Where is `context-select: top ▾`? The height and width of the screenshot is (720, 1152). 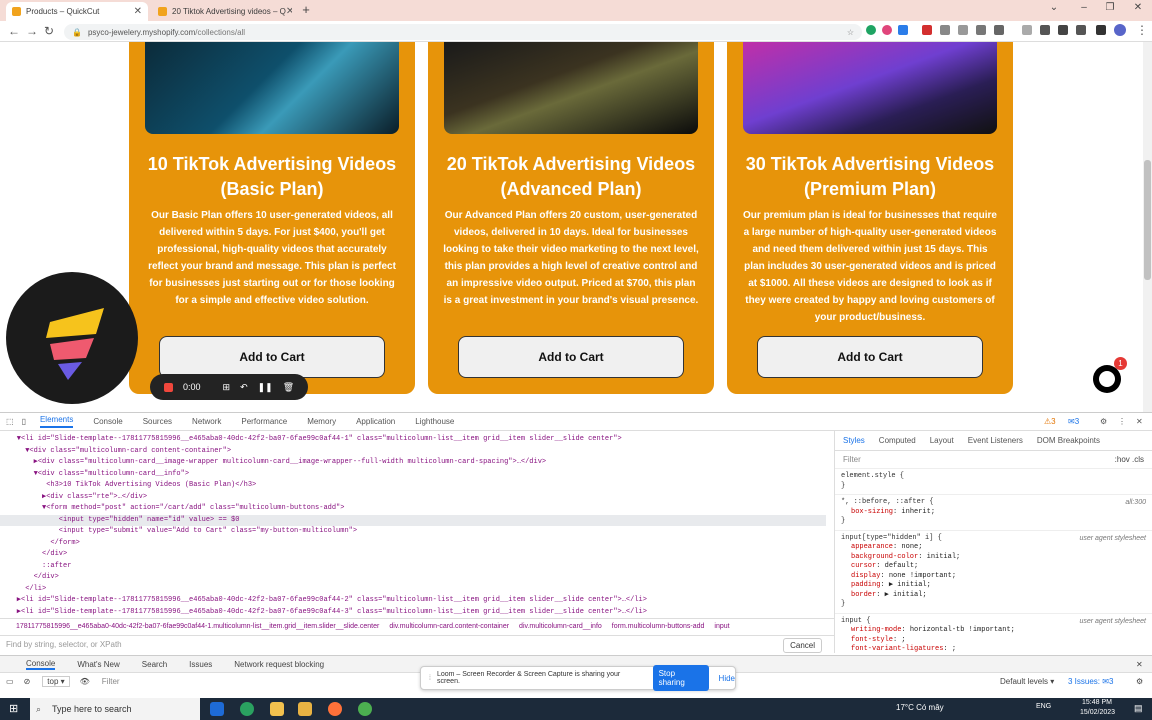
context-select: top ▾ is located at coordinates (56, 681).